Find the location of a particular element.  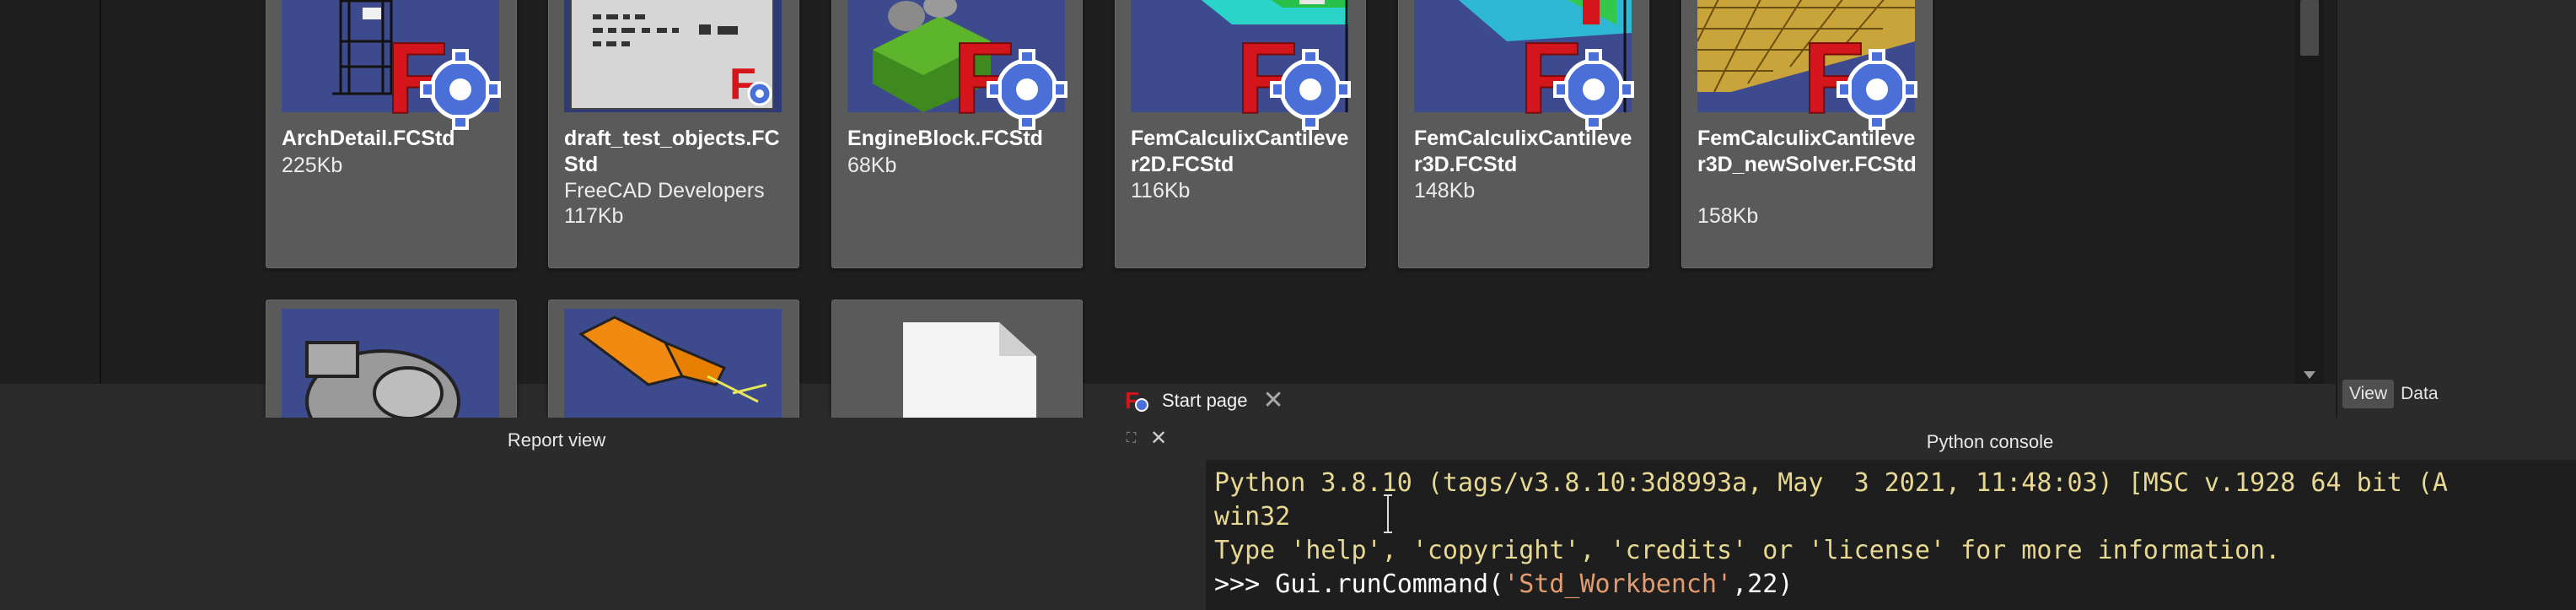

tab-label: Start page is located at coordinates (1205, 400).